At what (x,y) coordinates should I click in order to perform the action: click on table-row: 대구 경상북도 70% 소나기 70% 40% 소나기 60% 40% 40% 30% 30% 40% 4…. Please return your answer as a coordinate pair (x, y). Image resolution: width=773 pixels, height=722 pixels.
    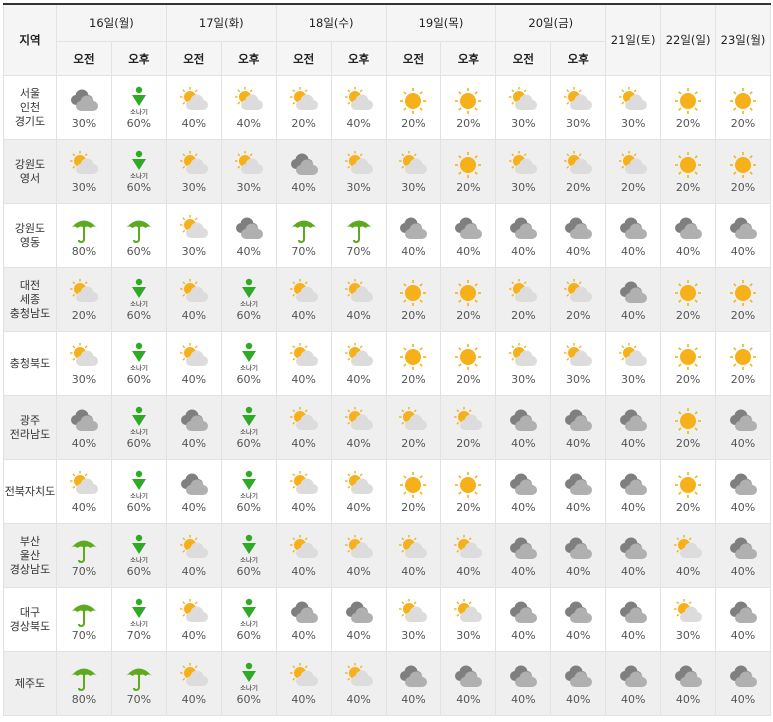
    Looking at the image, I should click on (387, 619).